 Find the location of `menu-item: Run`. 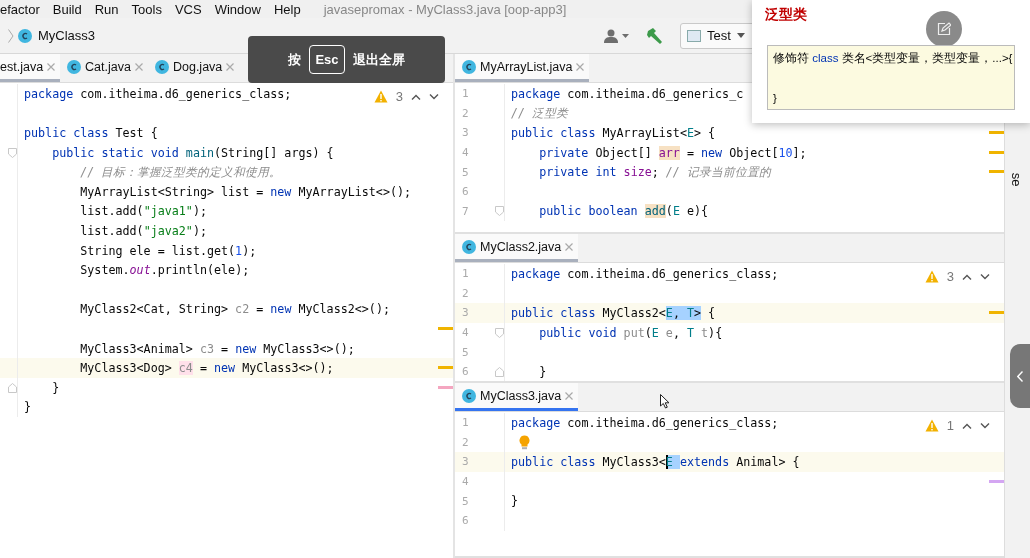

menu-item: Run is located at coordinates (110, 9).